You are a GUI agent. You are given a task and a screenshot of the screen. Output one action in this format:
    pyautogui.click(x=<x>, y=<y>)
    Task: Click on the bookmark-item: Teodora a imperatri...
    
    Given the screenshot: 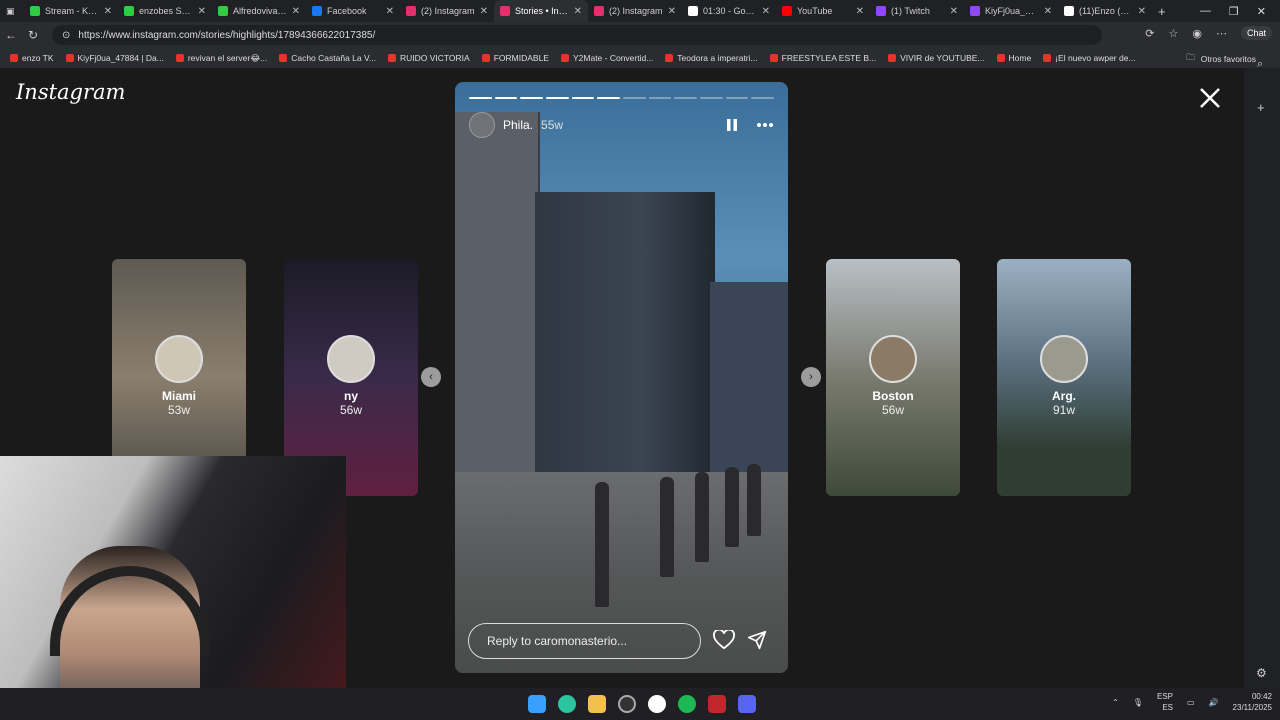 What is the action you would take?
    pyautogui.click(x=711, y=58)
    